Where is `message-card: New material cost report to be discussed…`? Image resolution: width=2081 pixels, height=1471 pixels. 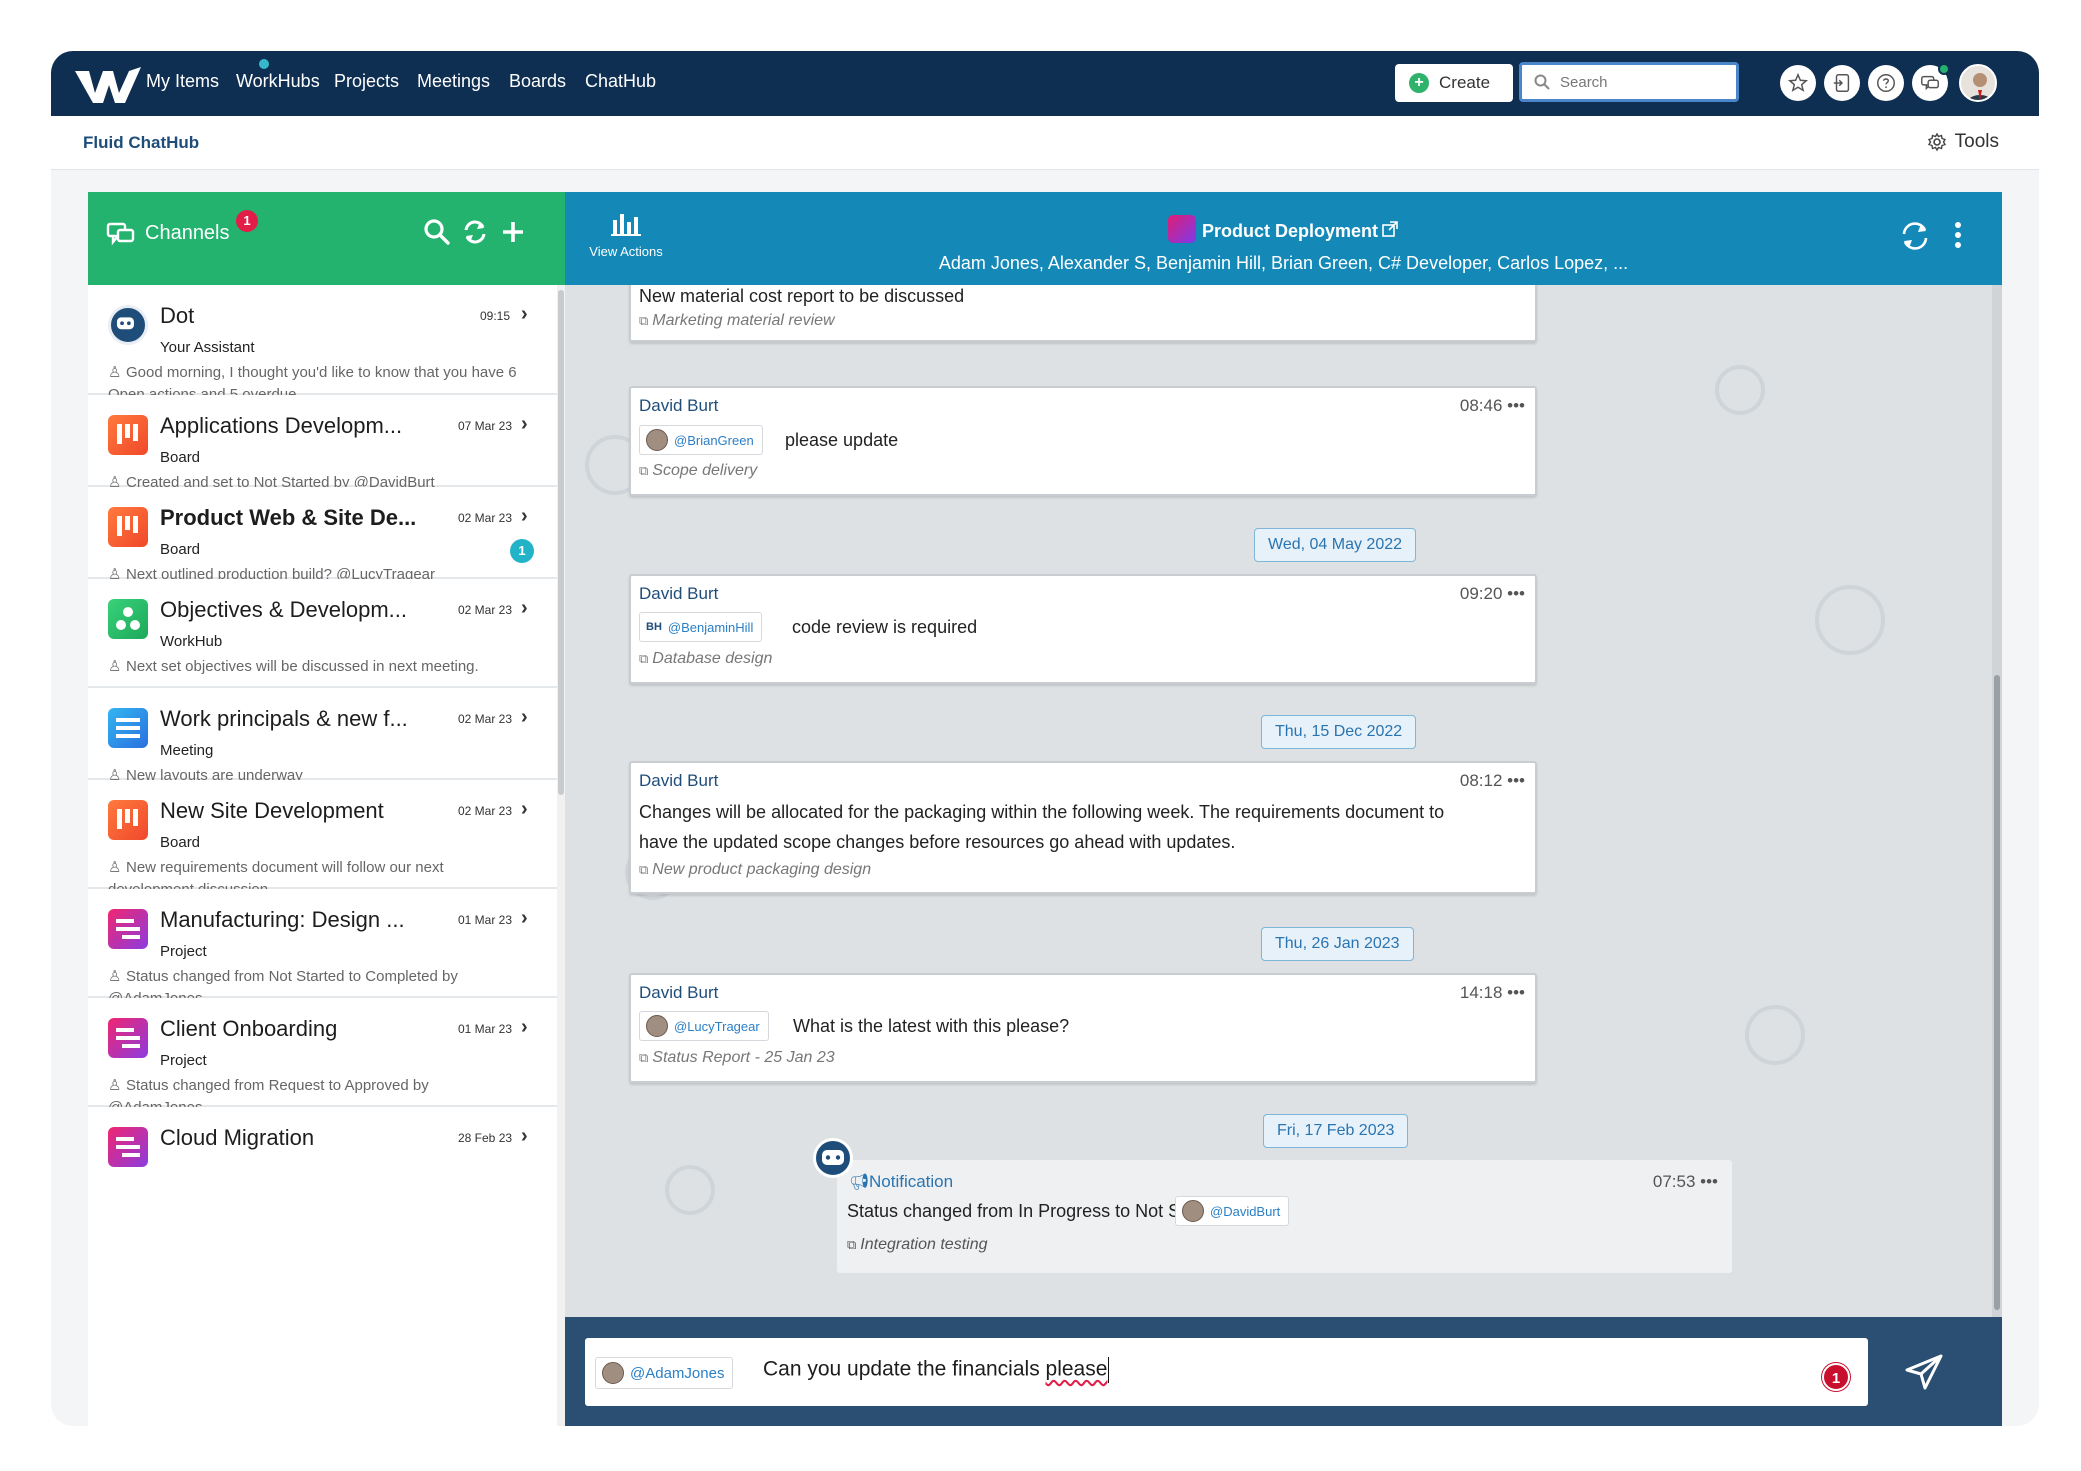
message-card: New material cost report to be discussed… is located at coordinates (1083, 313).